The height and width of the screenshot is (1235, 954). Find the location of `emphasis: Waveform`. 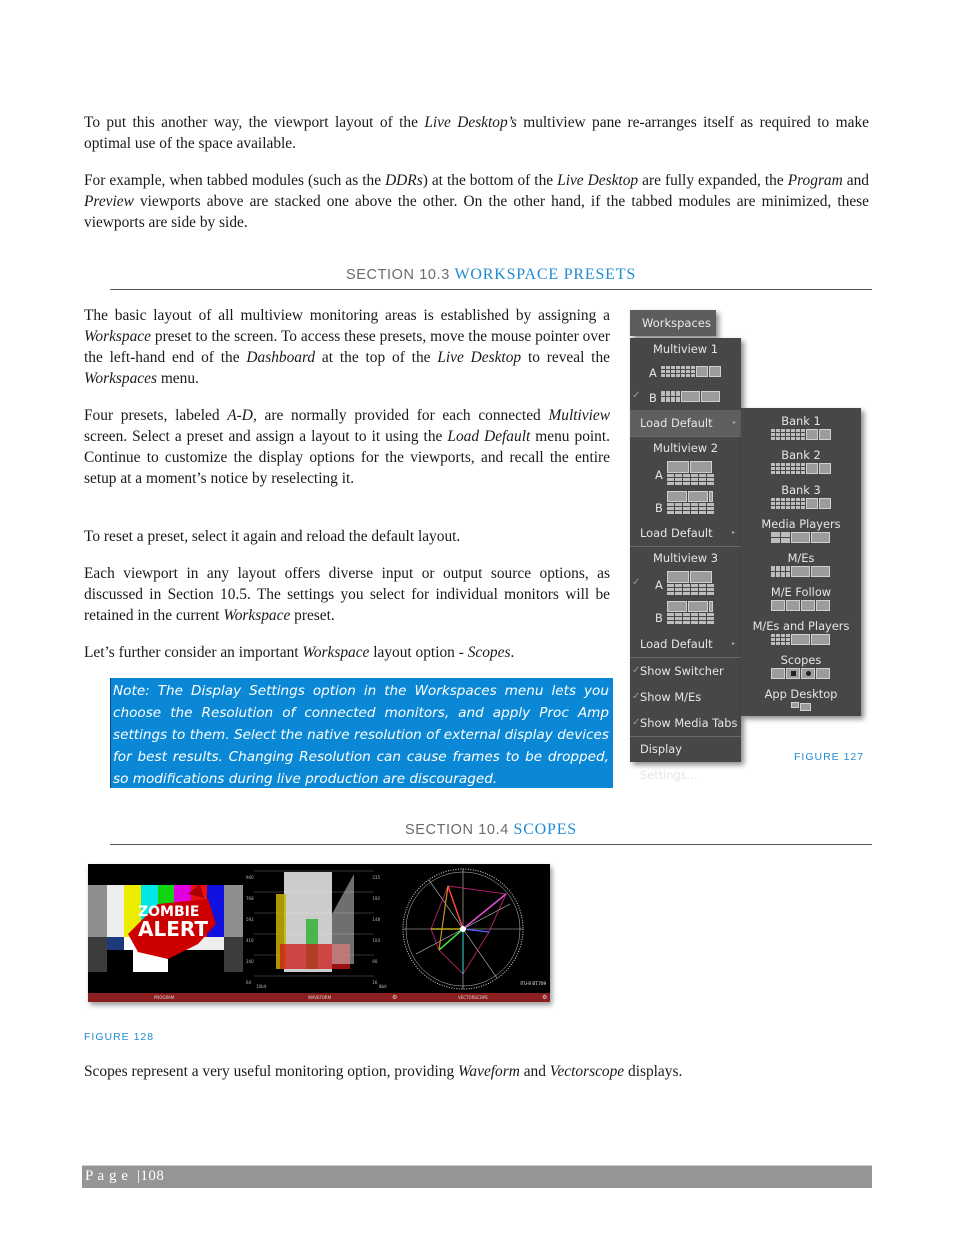

emphasis: Waveform is located at coordinates (489, 1071).